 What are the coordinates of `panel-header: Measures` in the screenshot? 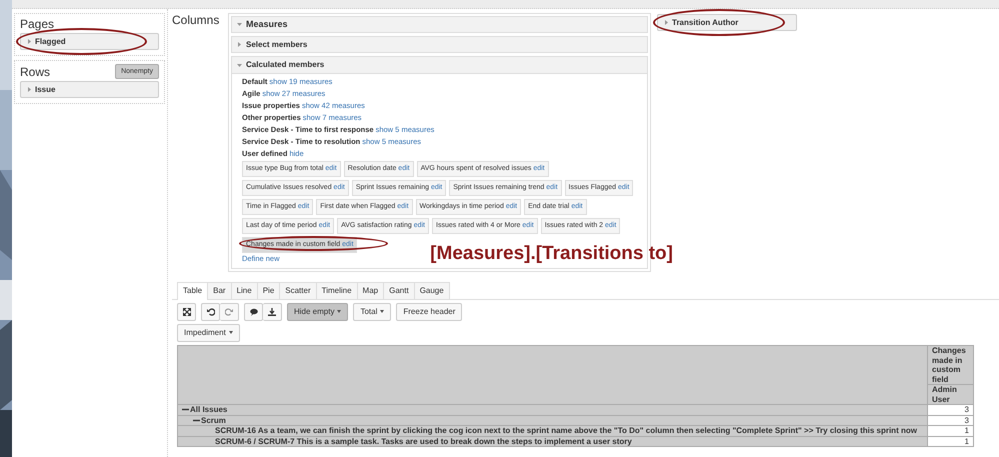 It's located at (439, 24).